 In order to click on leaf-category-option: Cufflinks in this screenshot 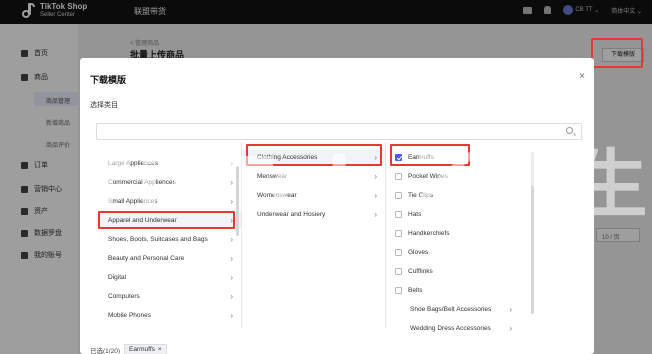, I will do `click(463, 271)`.